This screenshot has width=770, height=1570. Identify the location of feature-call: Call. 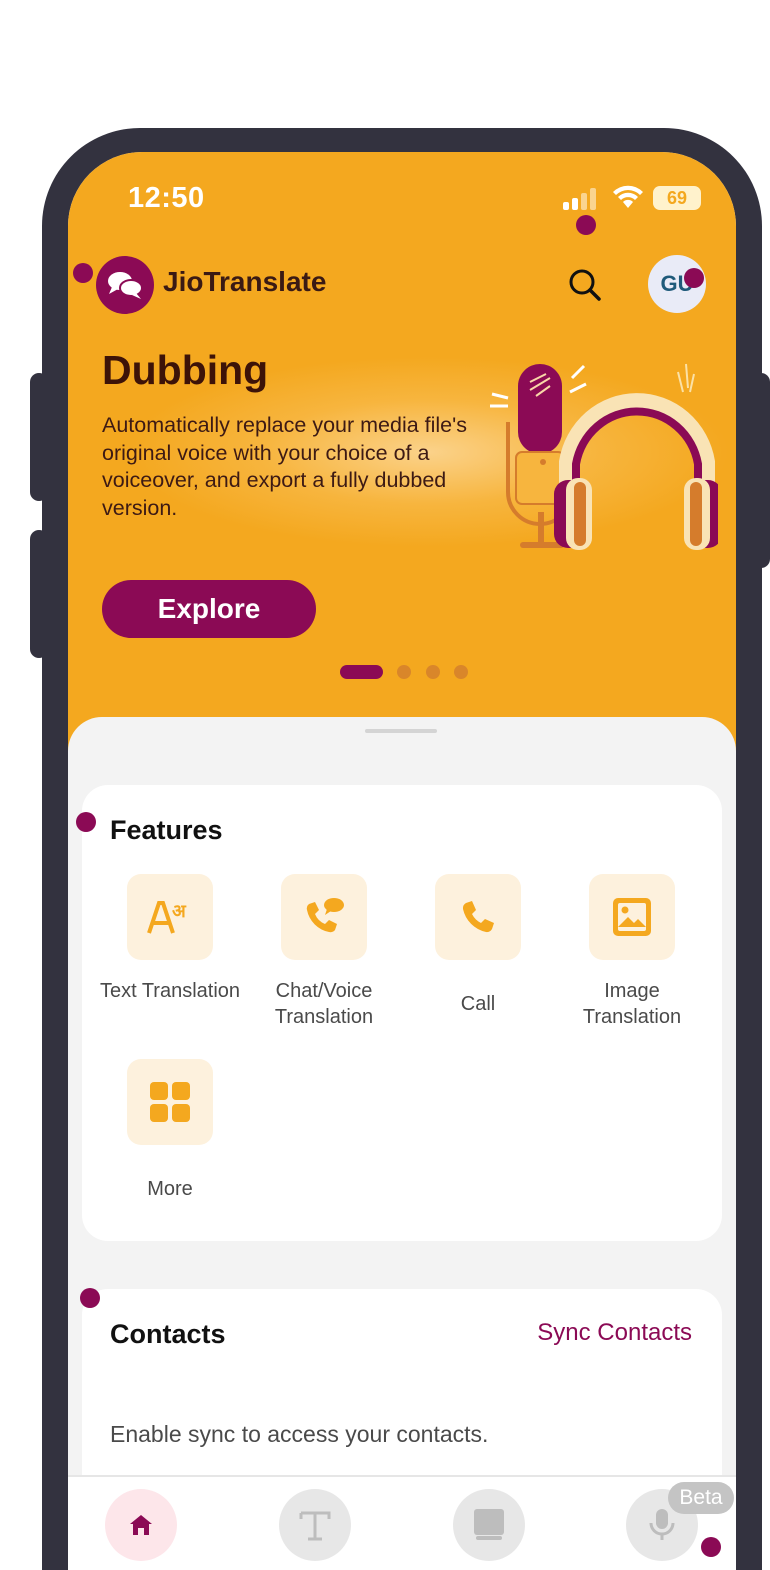
(478, 945).